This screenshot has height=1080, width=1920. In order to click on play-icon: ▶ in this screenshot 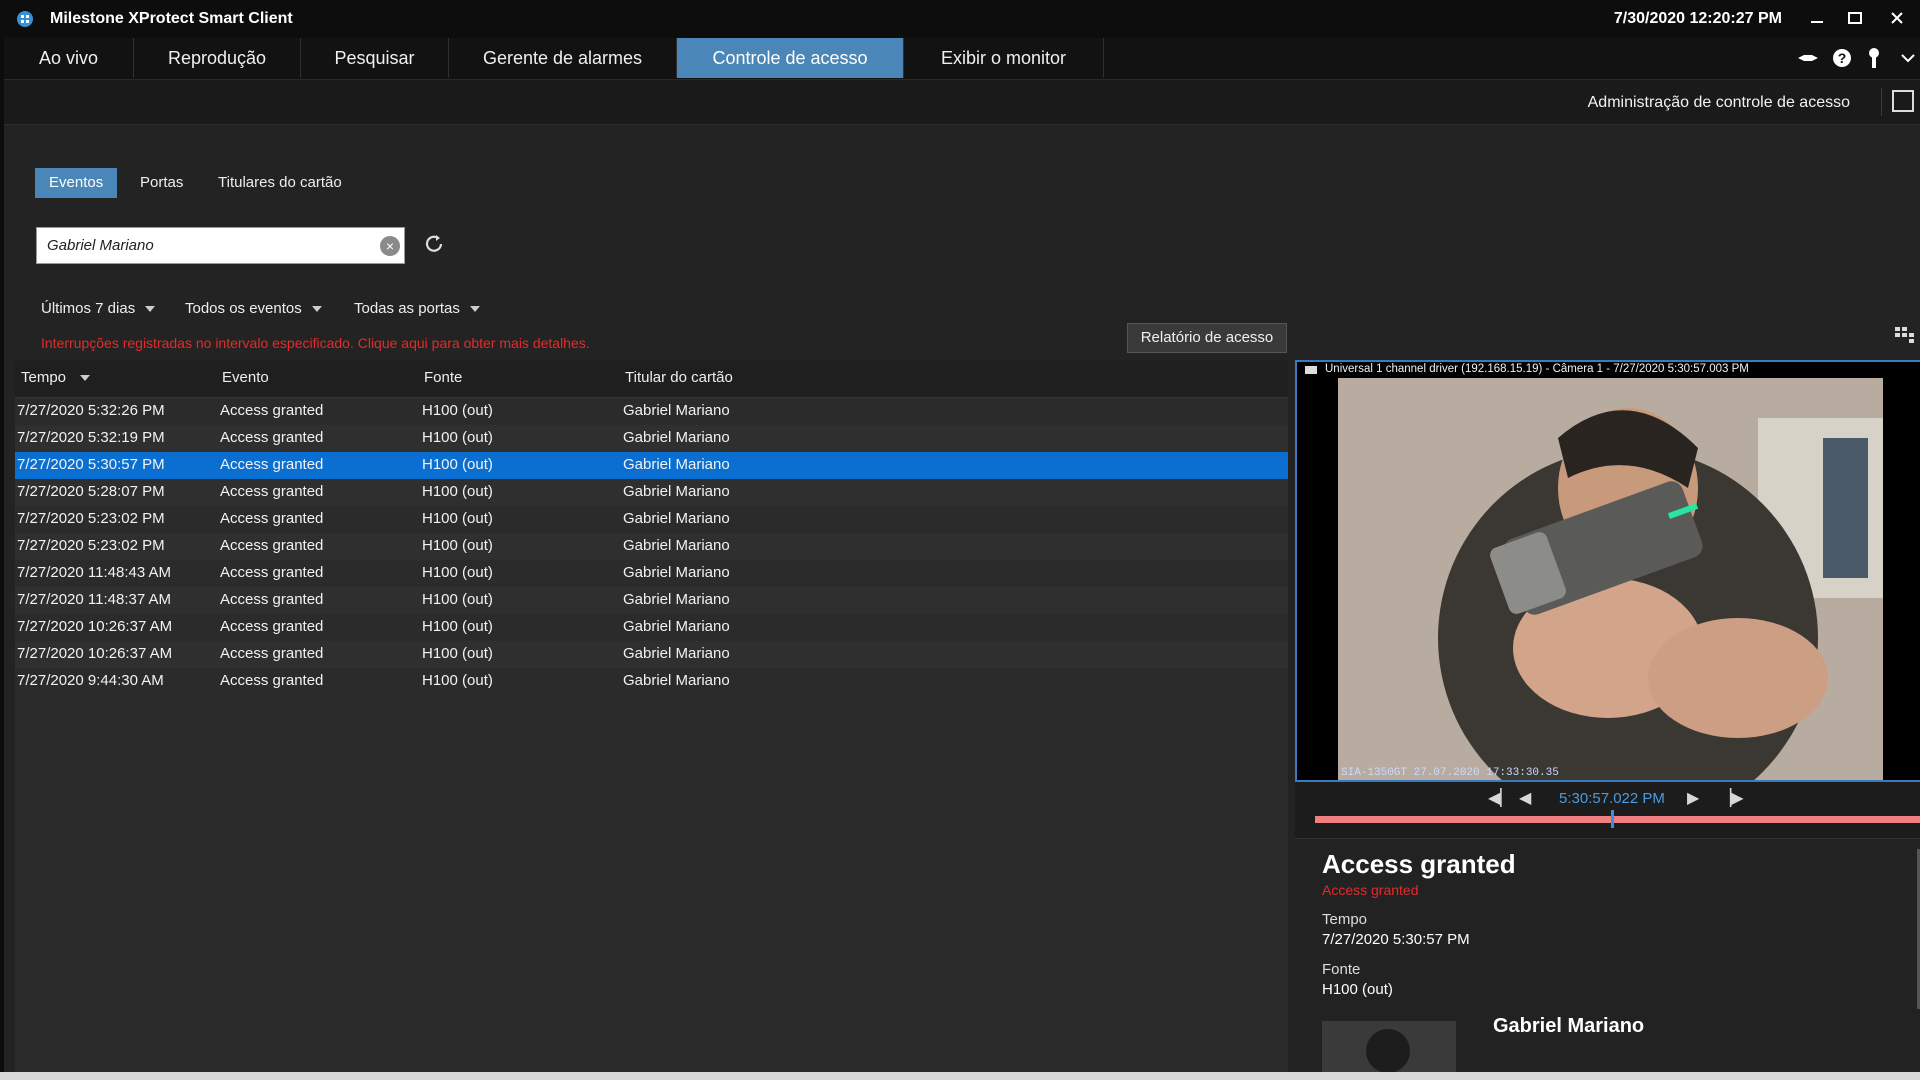, I will do `click(1693, 798)`.